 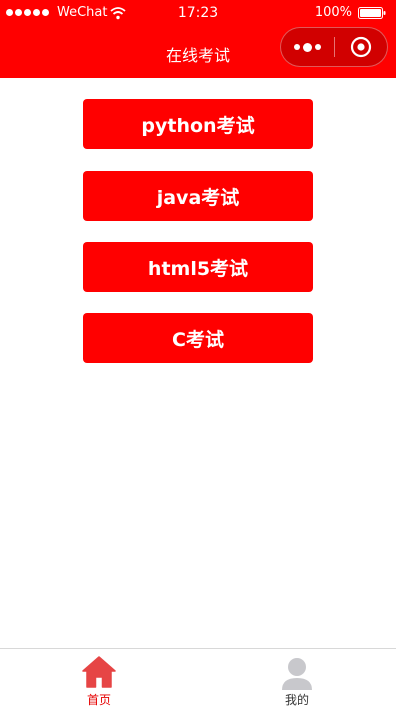 What do you see at coordinates (297, 674) in the screenshot?
I see `user-icon` at bounding box center [297, 674].